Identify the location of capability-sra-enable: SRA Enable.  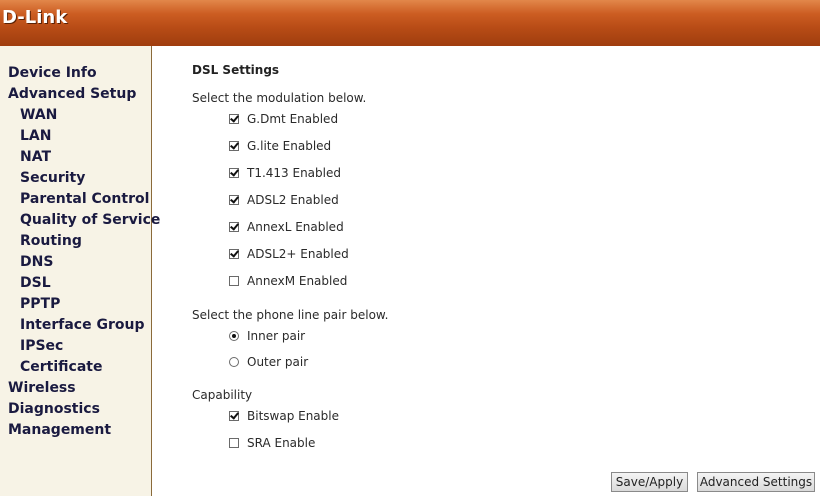
(272, 443).